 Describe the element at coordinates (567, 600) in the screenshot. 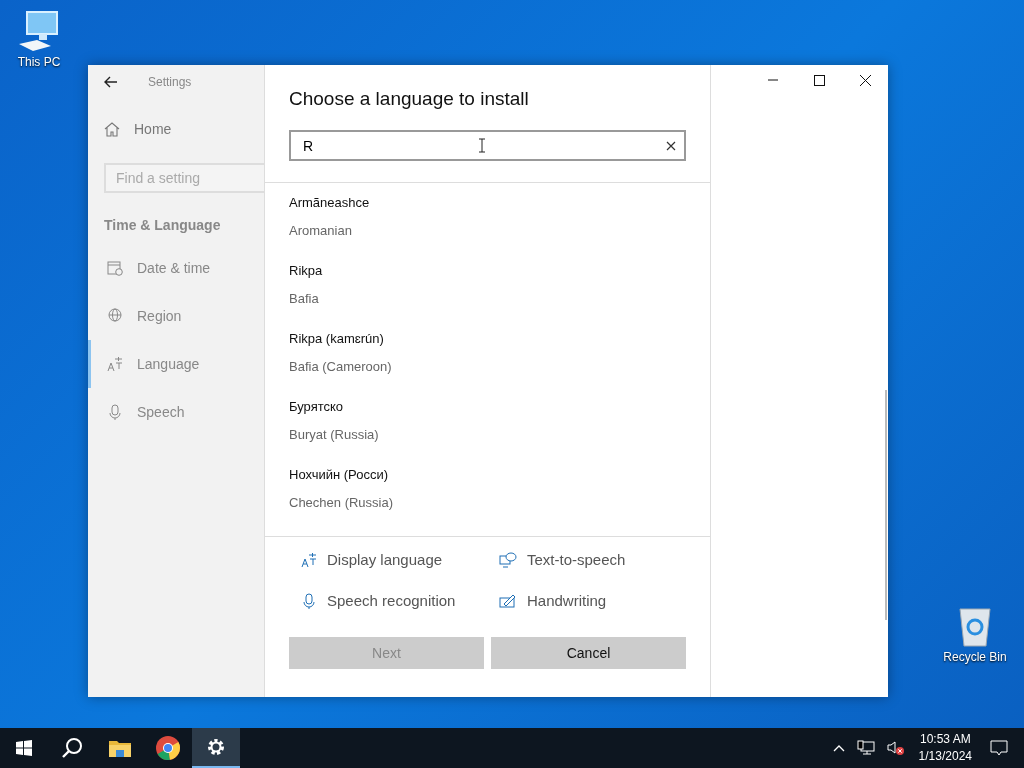

I see `feature-label: Handwriting` at that location.